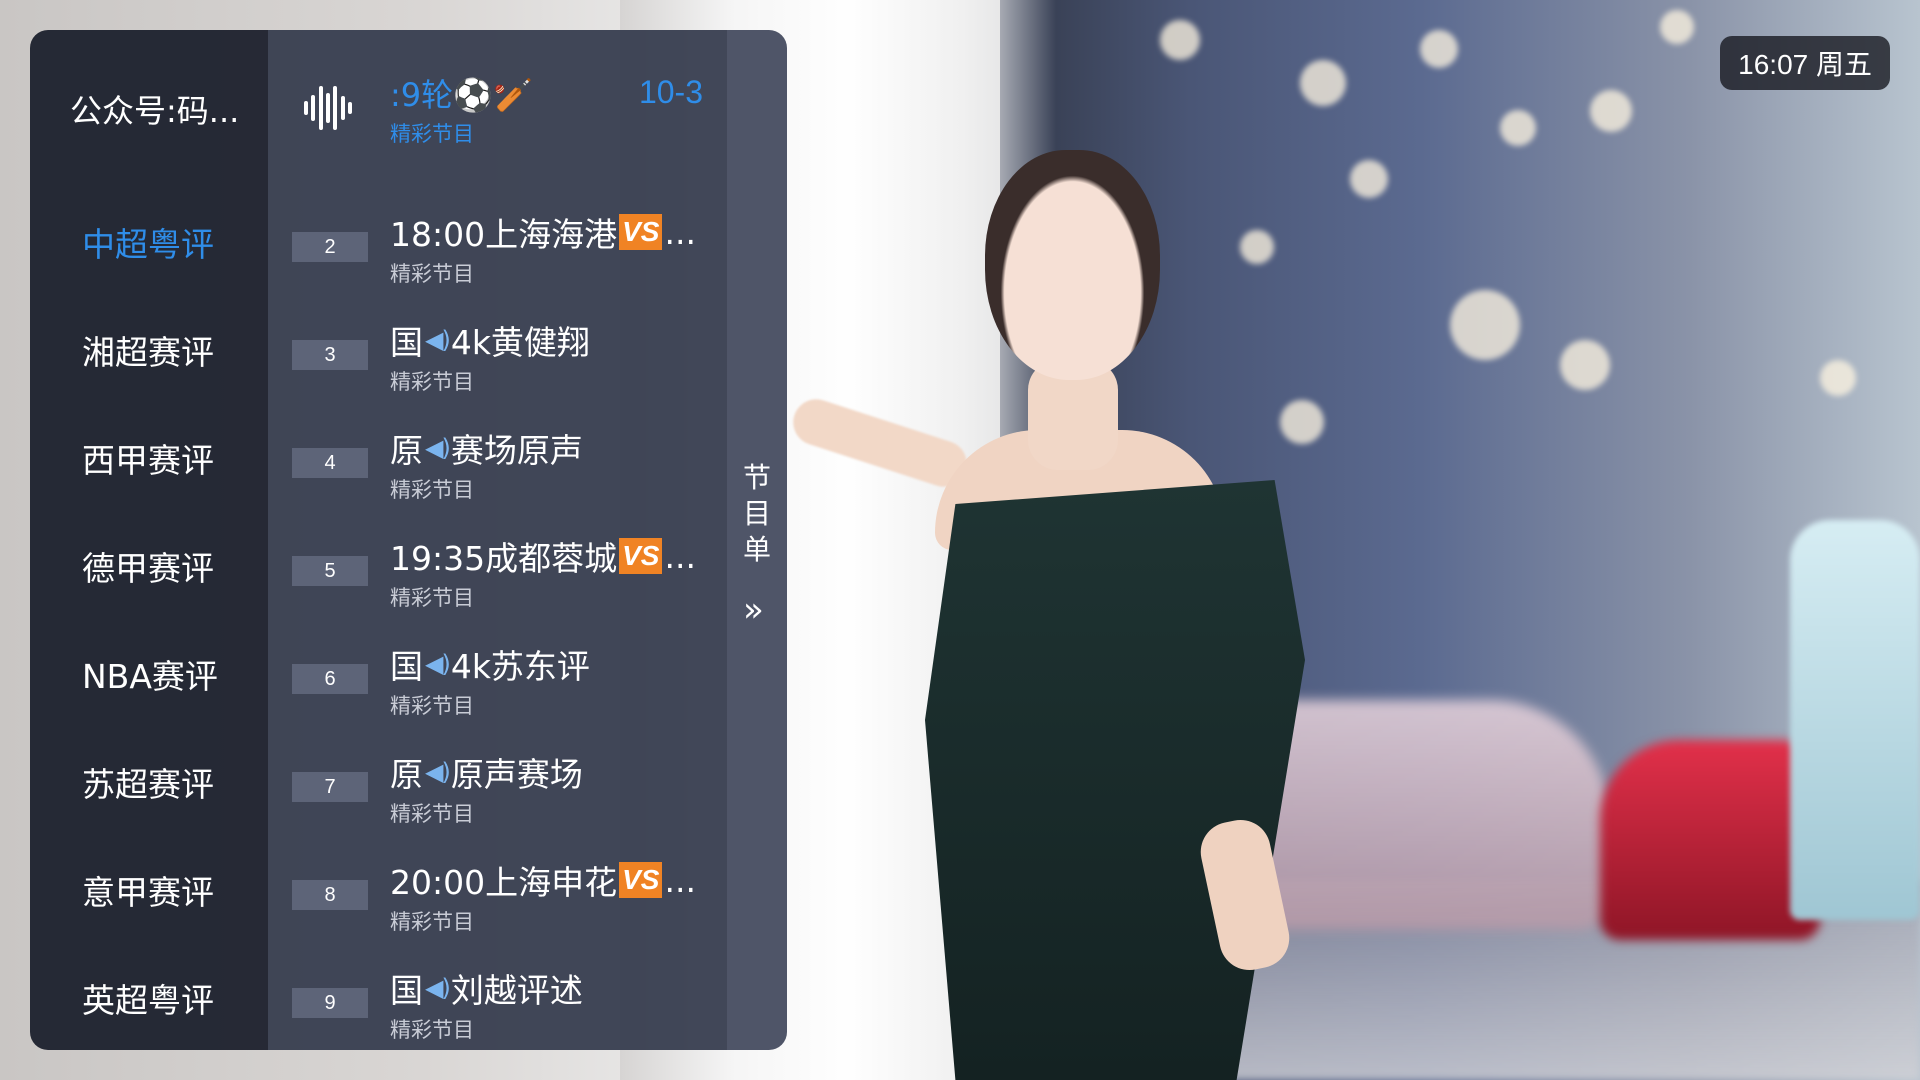  What do you see at coordinates (1855, 720) in the screenshot?
I see `bg-person` at bounding box center [1855, 720].